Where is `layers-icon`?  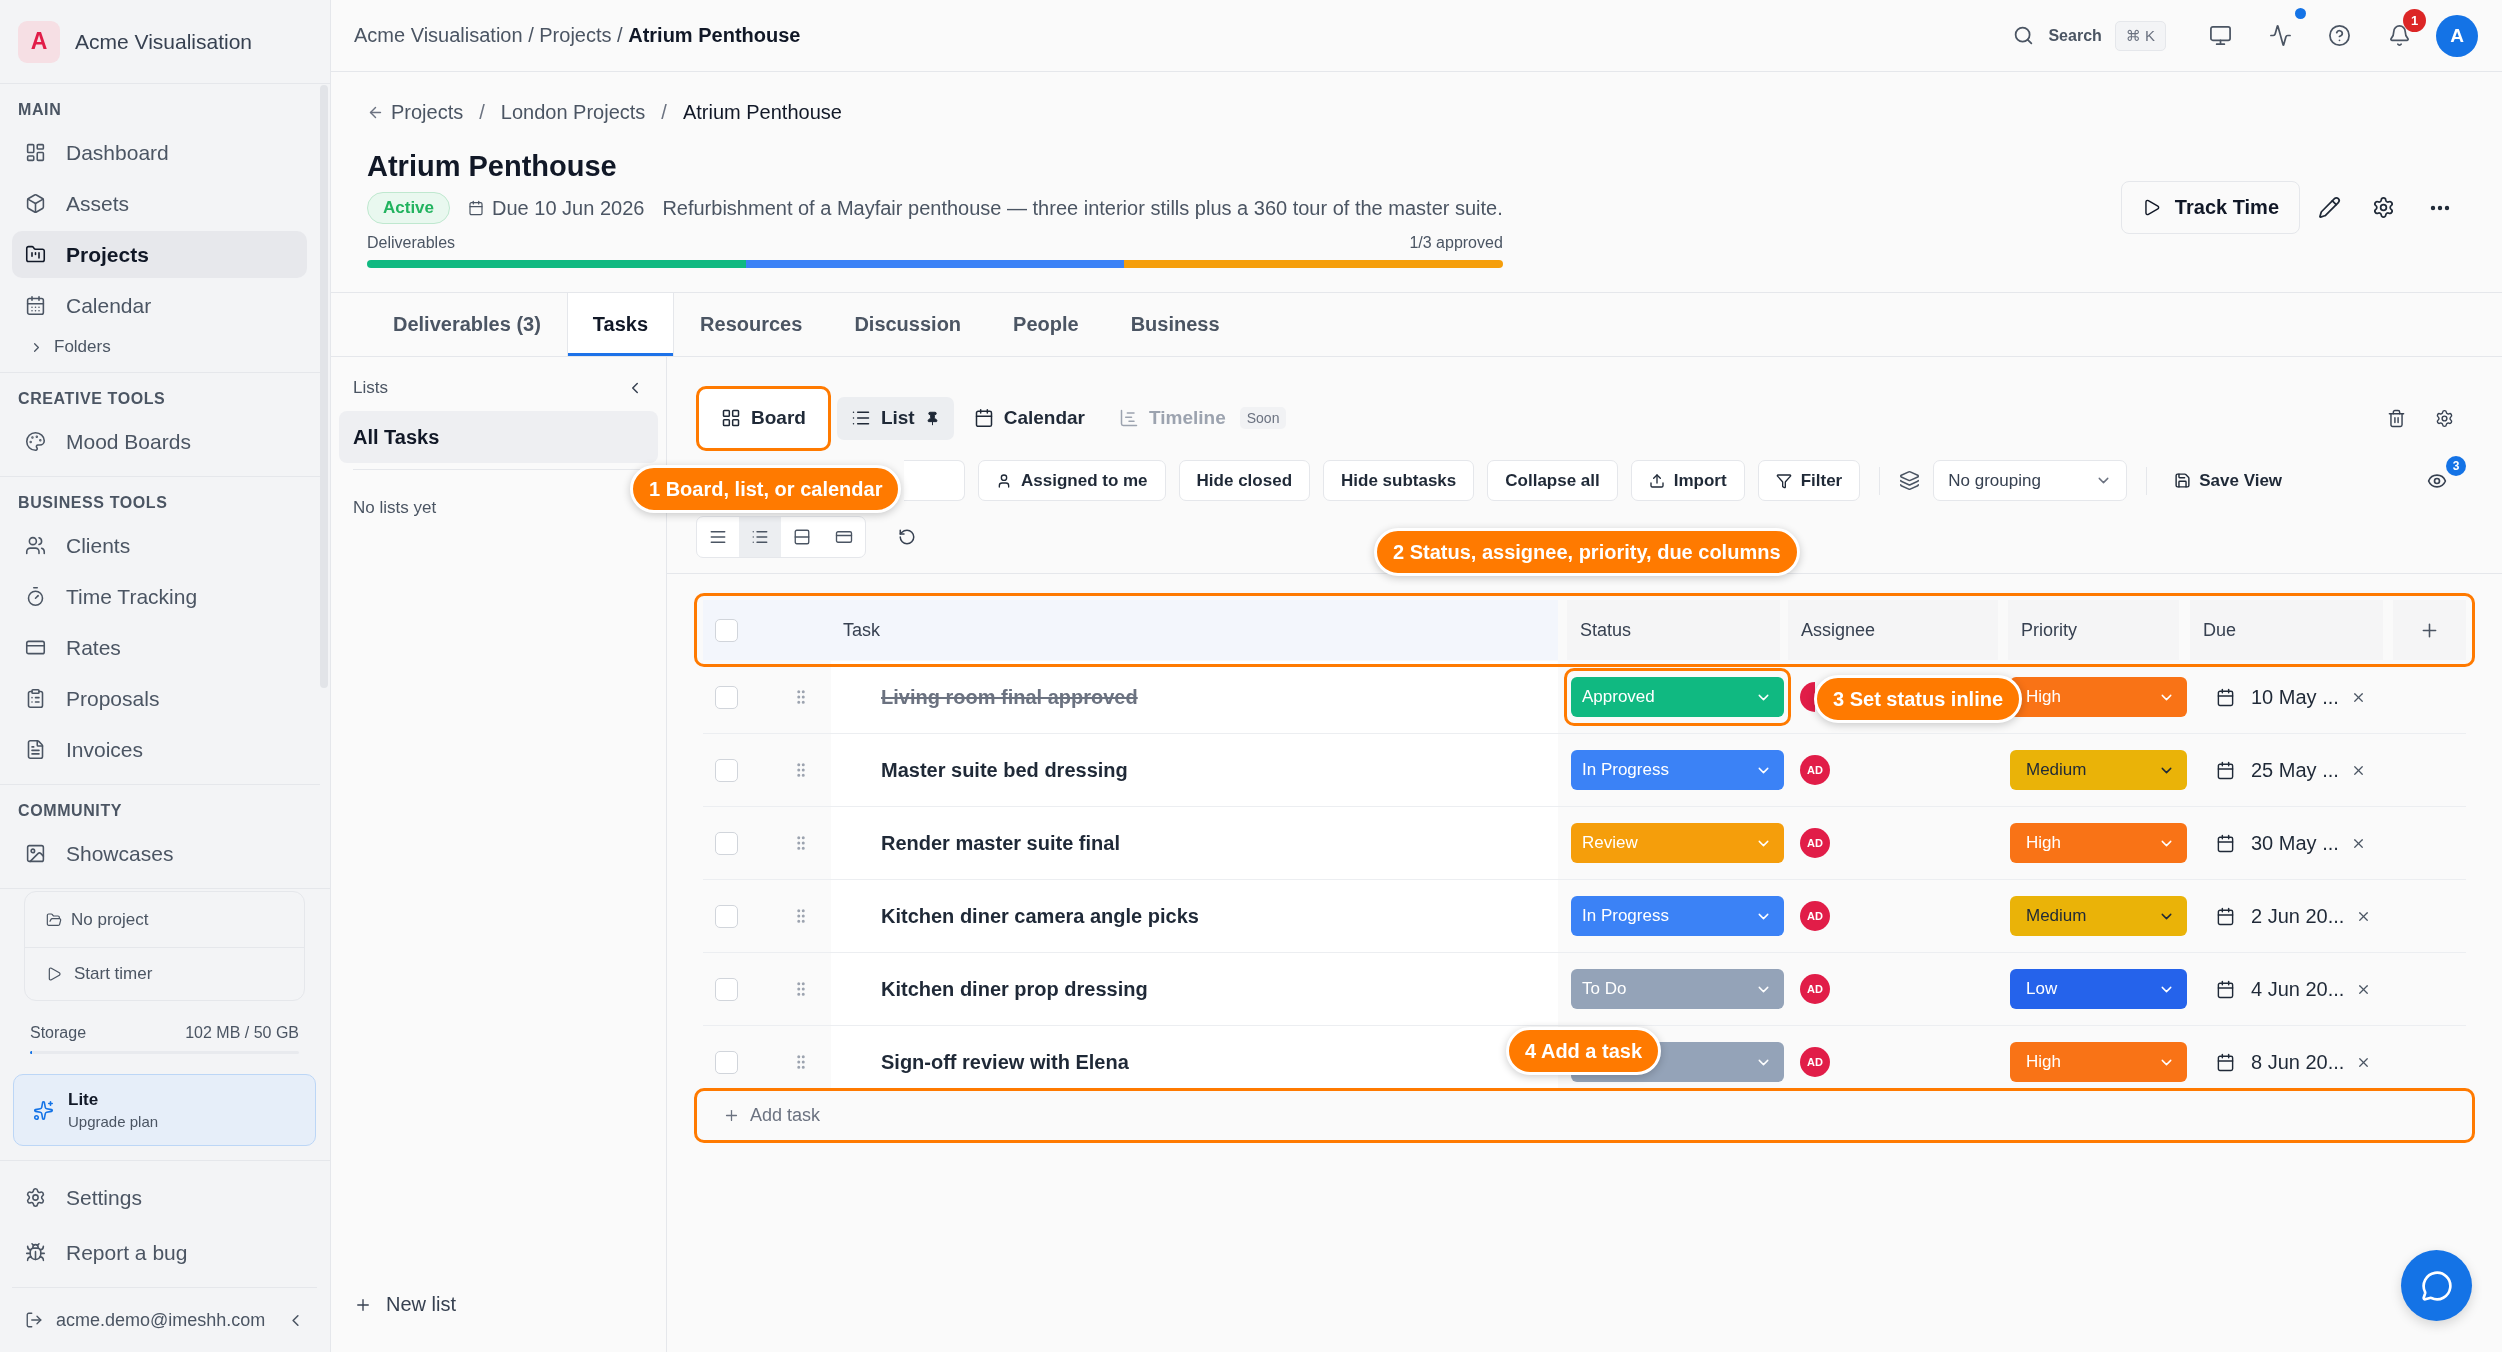
layers-icon is located at coordinates (1910, 480).